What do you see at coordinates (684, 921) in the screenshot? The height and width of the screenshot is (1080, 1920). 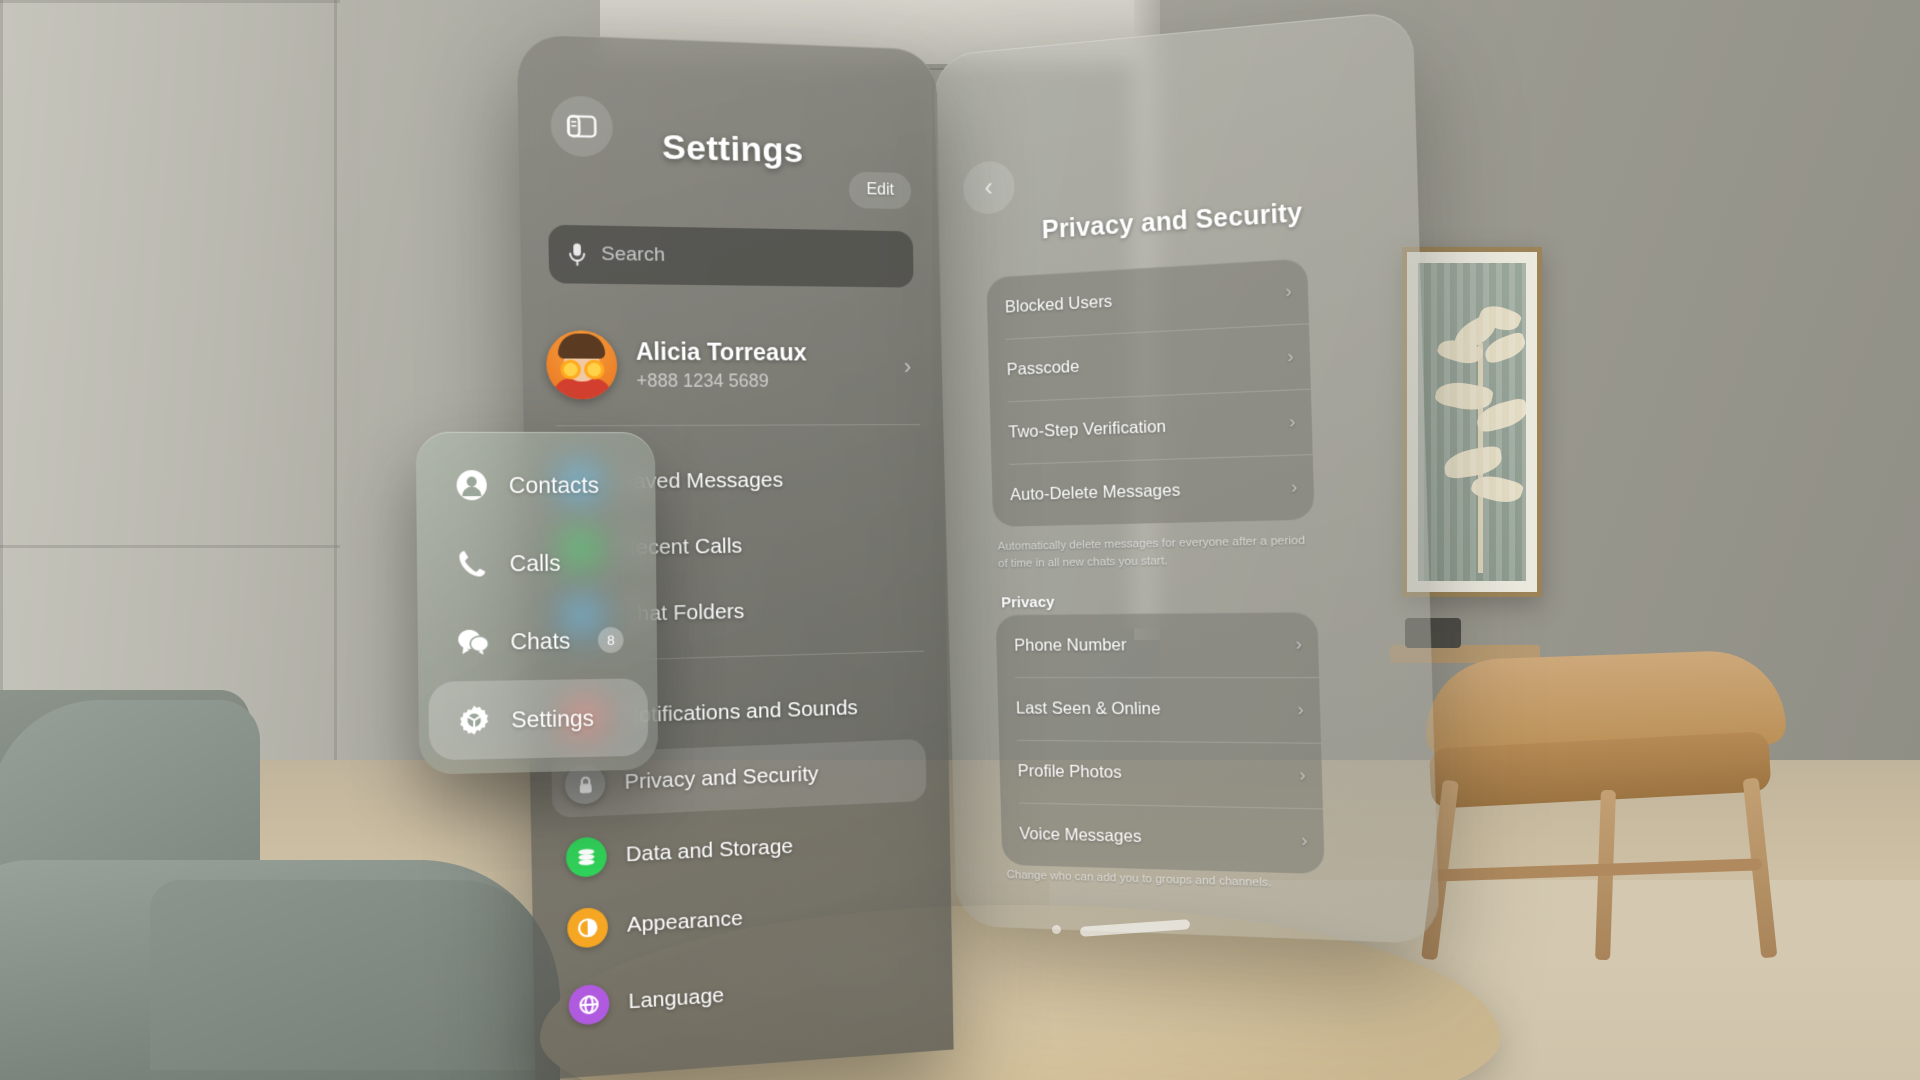 I see `sidebar-item-label: Appearance` at bounding box center [684, 921].